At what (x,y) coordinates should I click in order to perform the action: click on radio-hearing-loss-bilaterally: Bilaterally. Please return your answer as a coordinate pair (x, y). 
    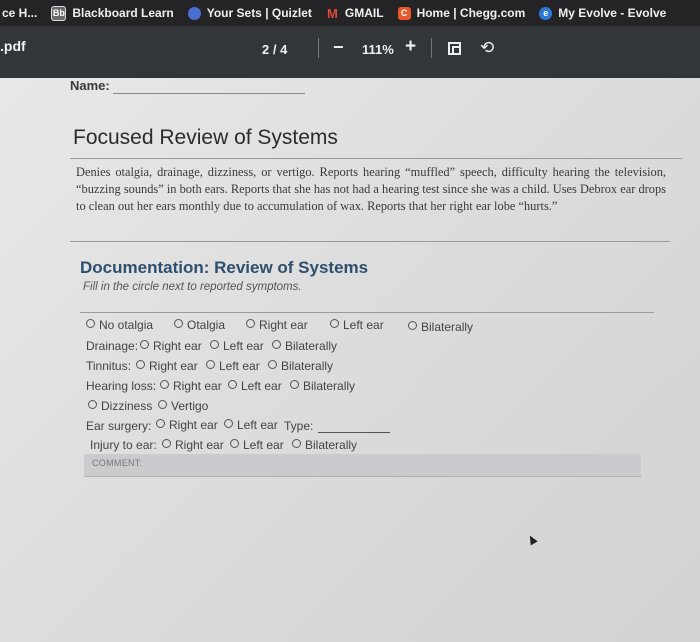
    Looking at the image, I should click on (322, 386).